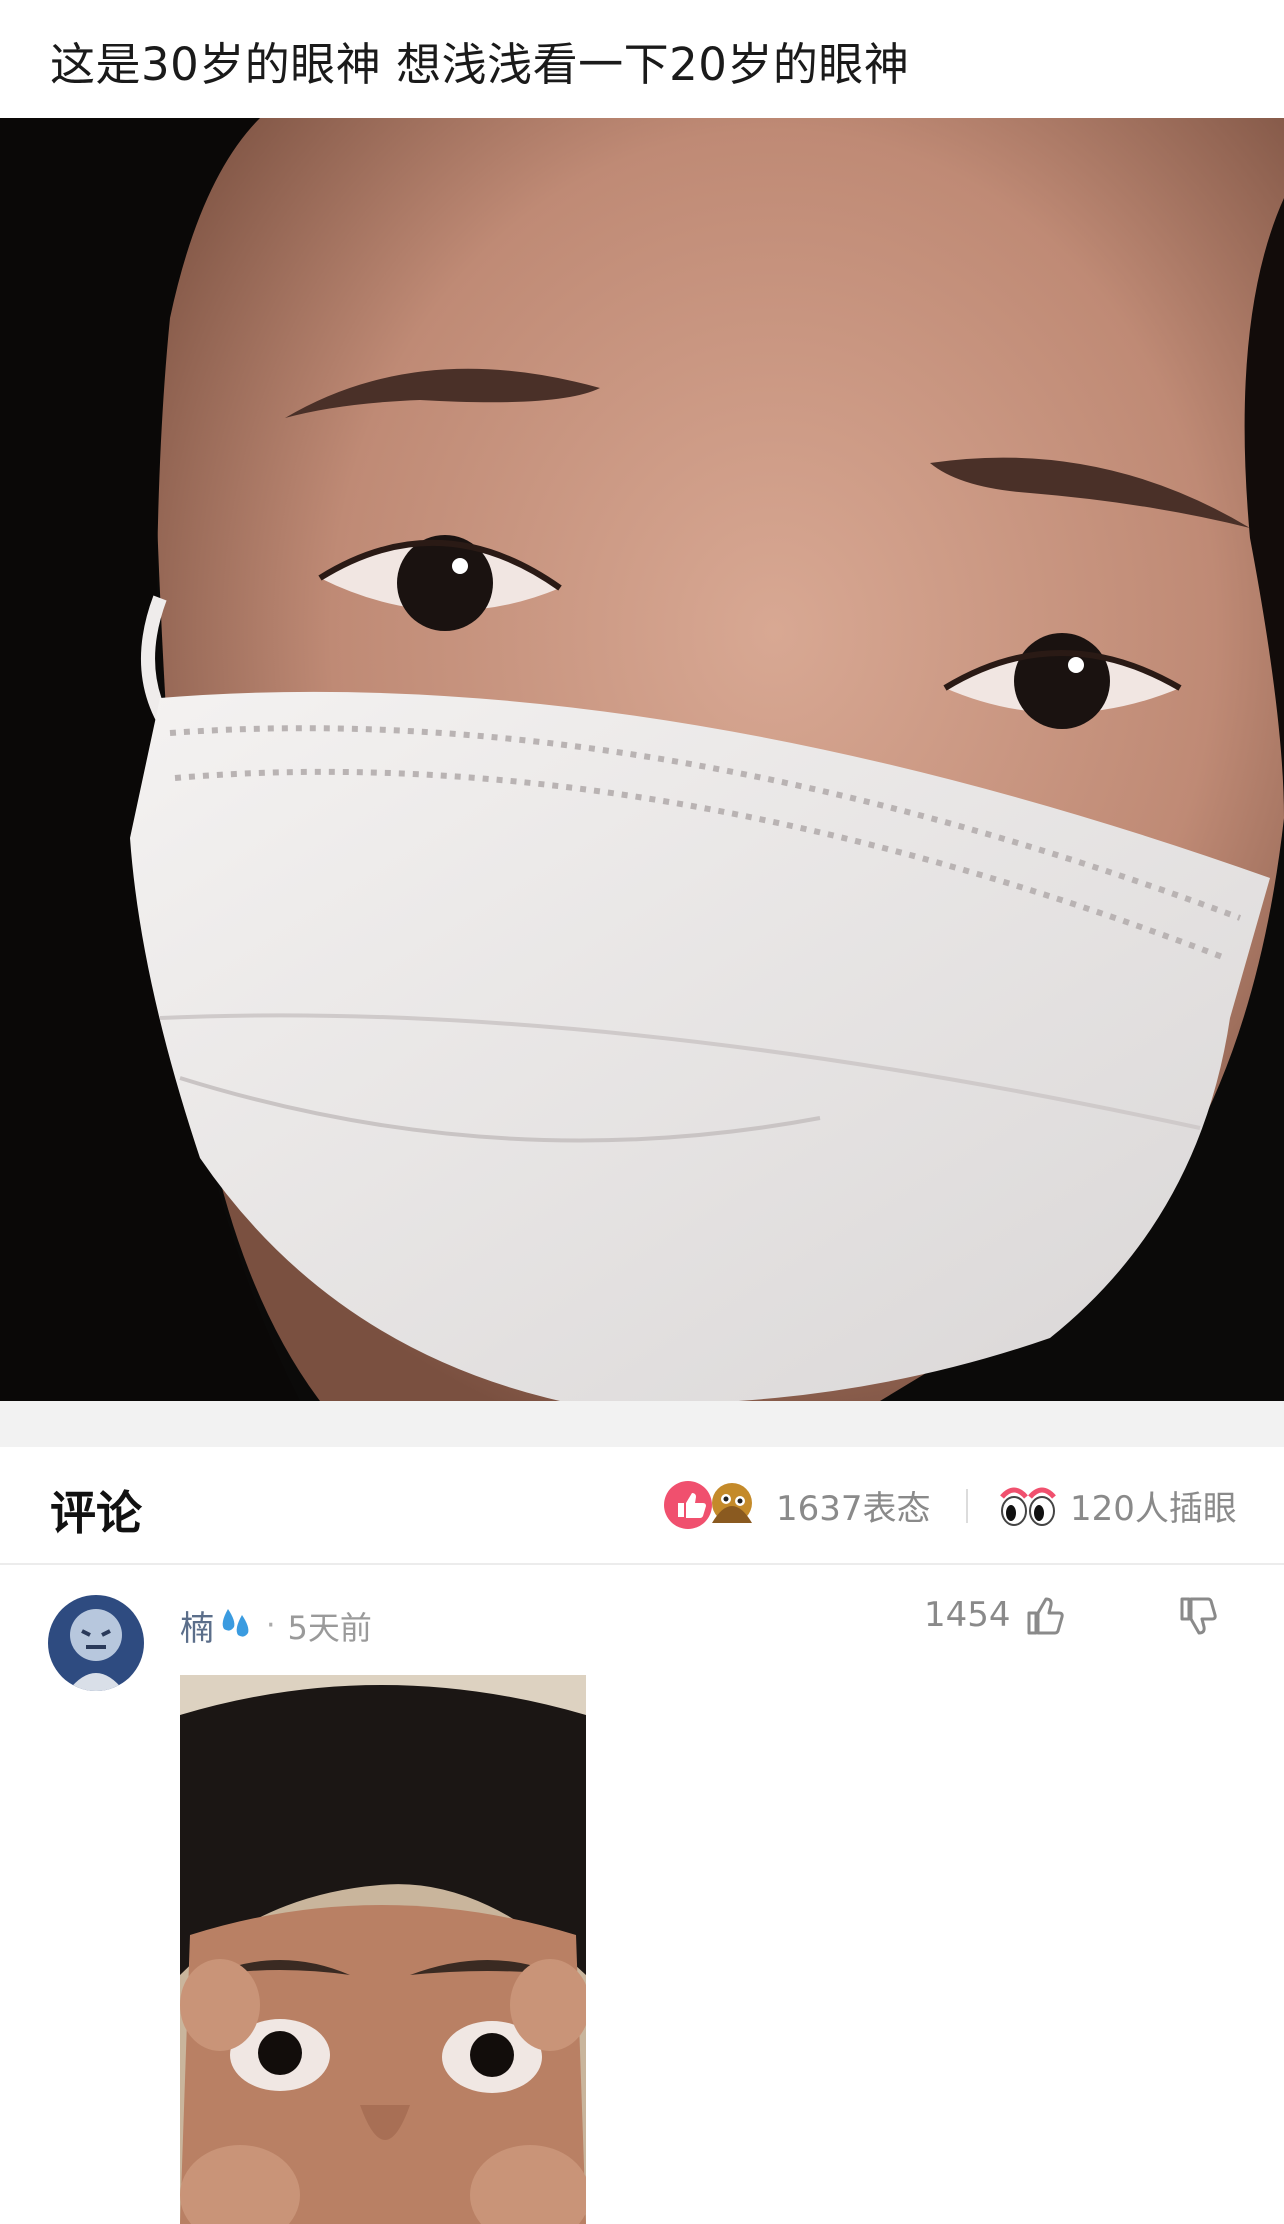 The image size is (1284, 2224). Describe the element at coordinates (688, 1505) in the screenshot. I see `like-reaction-icon` at that location.